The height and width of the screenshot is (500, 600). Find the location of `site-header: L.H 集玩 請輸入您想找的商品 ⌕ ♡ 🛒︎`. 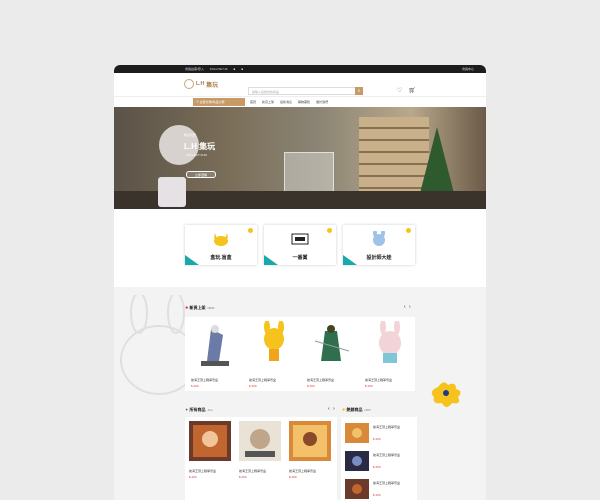

site-header: L.H 集玩 請輸入您想找的商品 ⌕ ♡ 🛒︎ is located at coordinates (300, 85).